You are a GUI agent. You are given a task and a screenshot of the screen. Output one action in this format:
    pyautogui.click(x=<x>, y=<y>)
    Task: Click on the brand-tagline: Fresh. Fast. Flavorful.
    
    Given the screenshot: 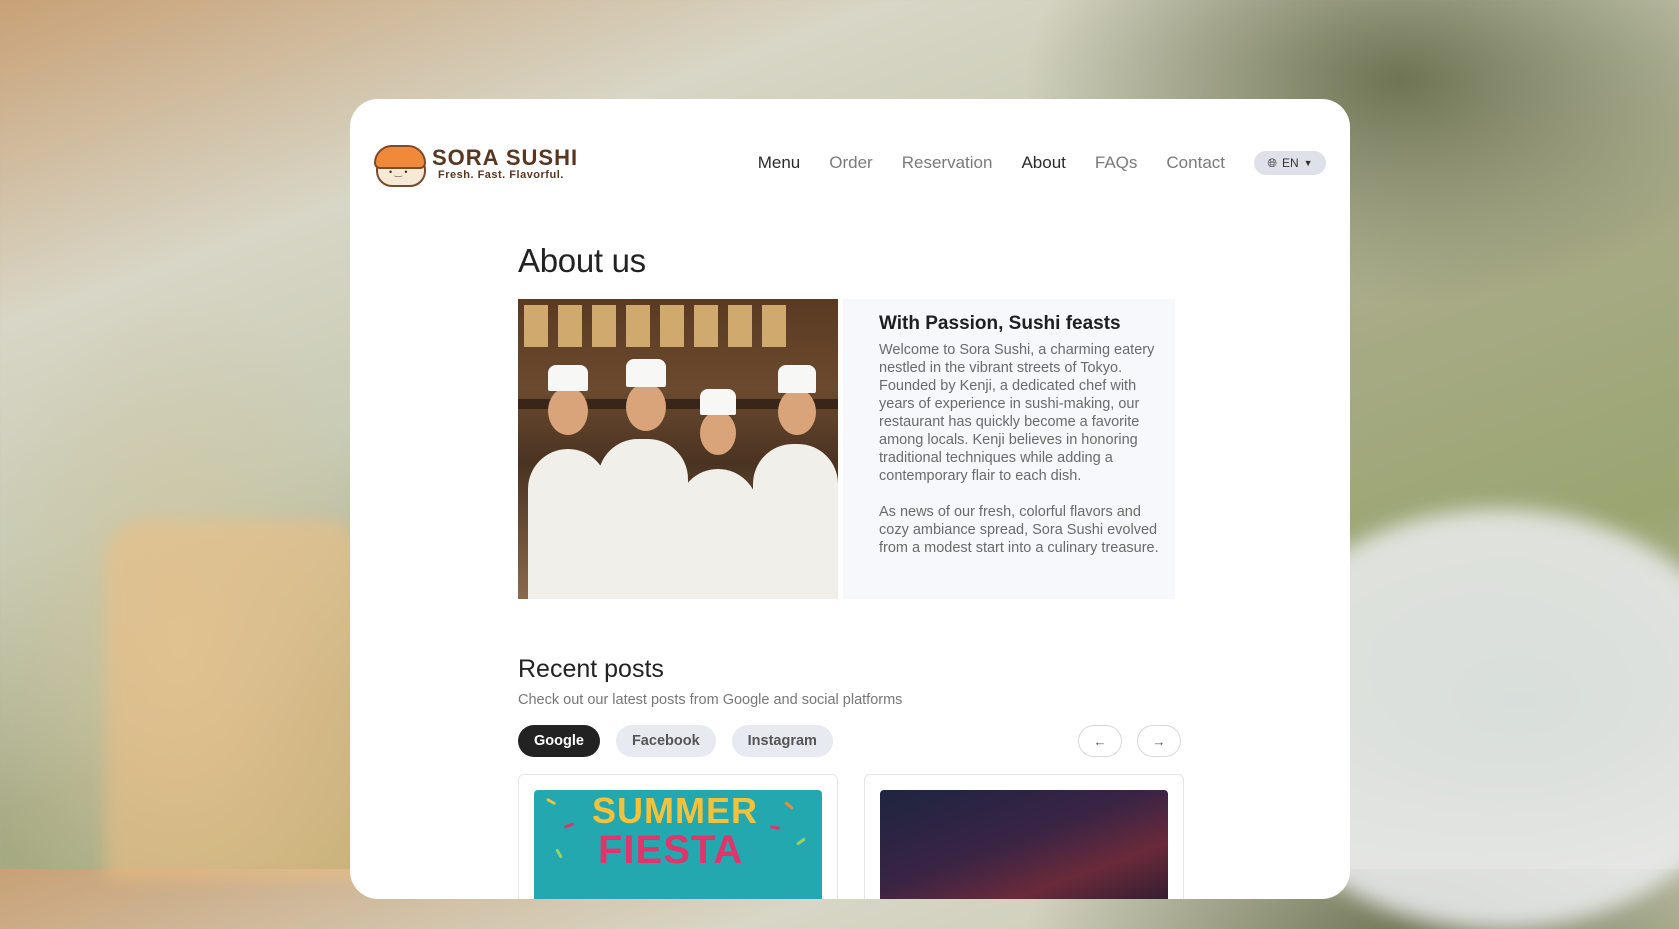 What is the action you would take?
    pyautogui.click(x=501, y=175)
    